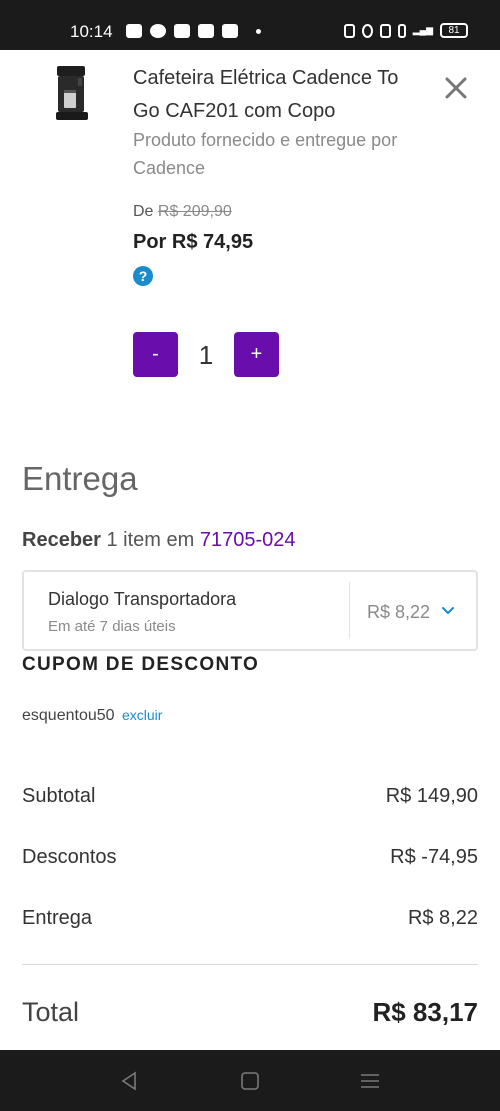  Describe the element at coordinates (130, 1081) in the screenshot. I see `back-icon` at that location.